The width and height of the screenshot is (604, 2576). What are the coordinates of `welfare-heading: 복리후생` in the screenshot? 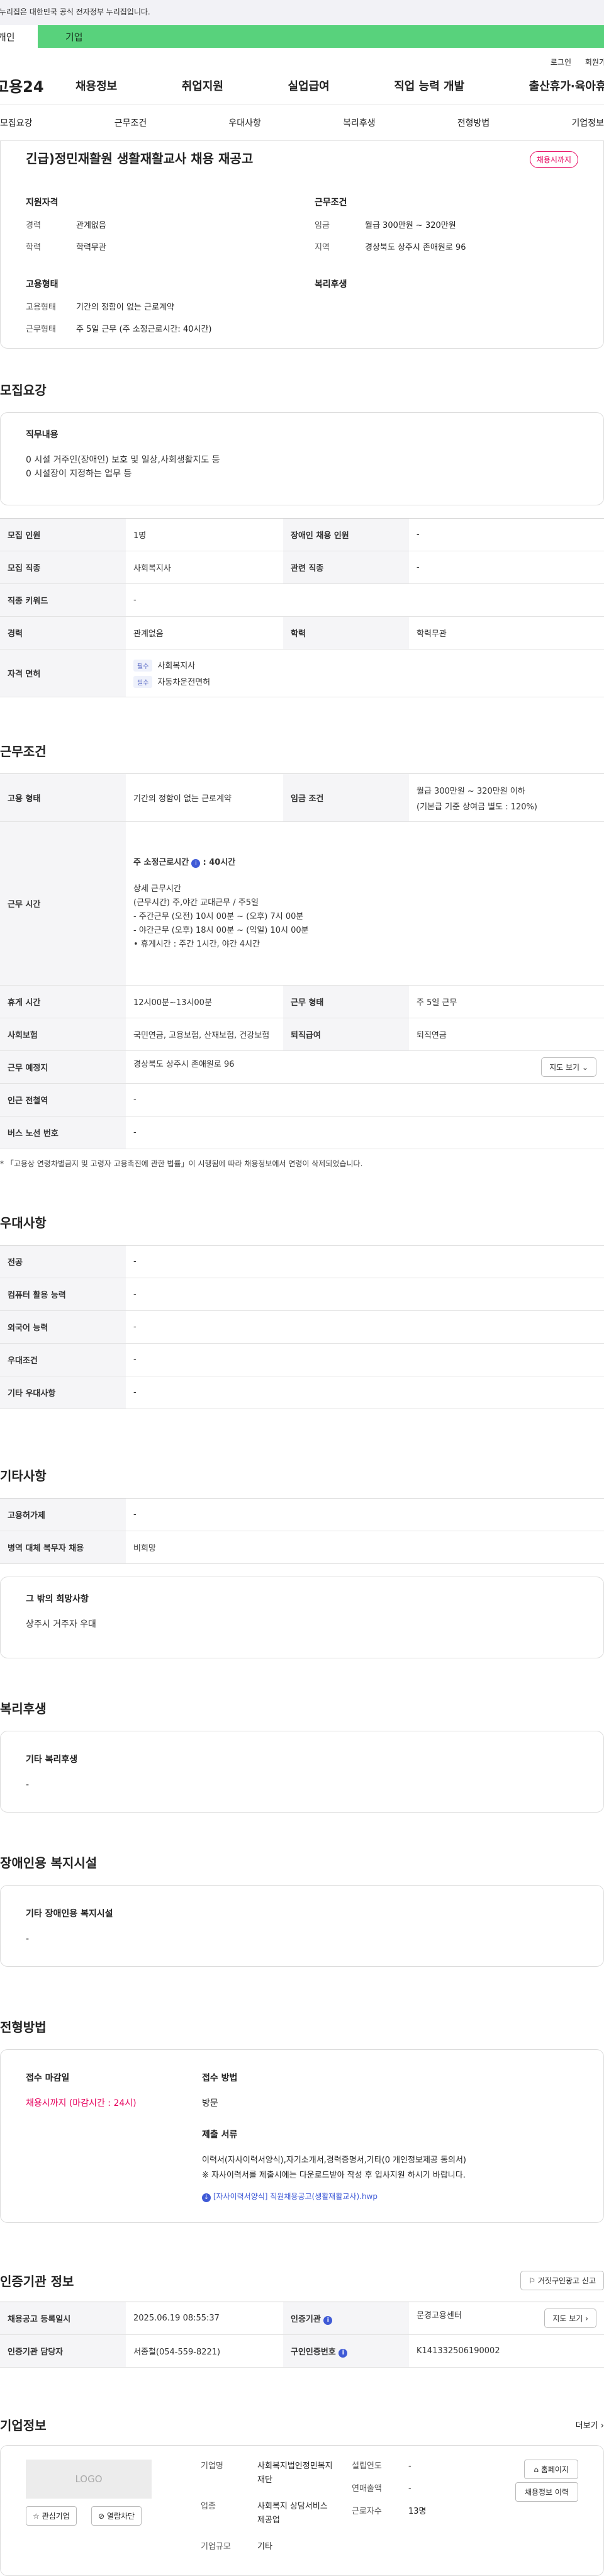 It's located at (331, 284).